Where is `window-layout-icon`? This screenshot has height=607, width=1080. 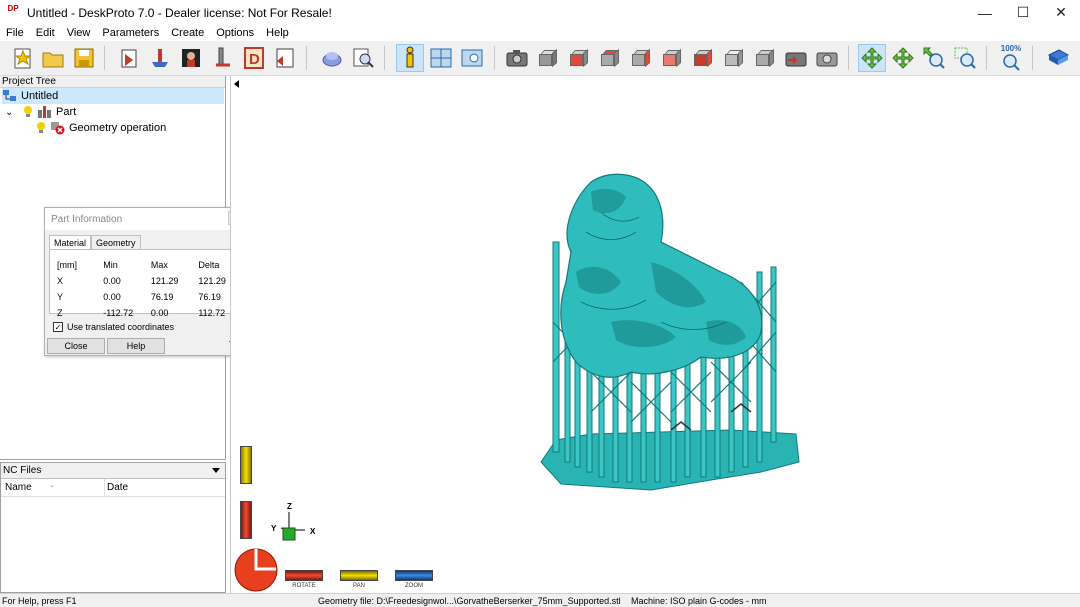
window-layout-icon is located at coordinates (441, 58).